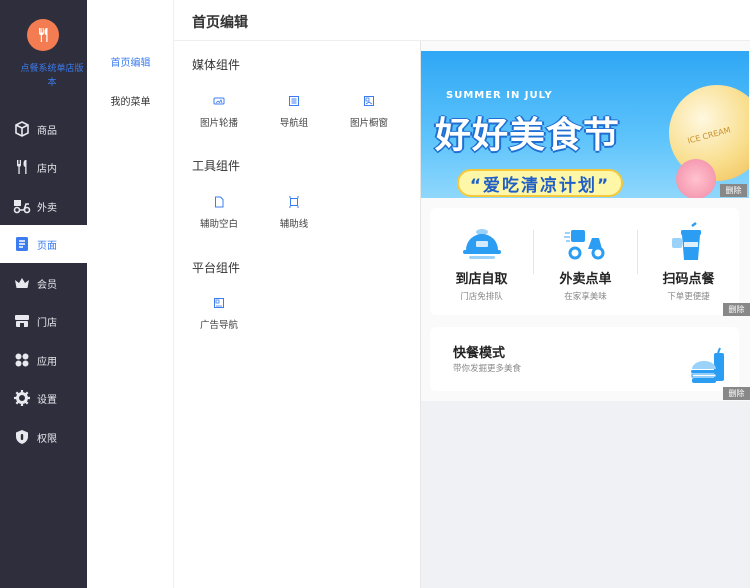  Describe the element at coordinates (219, 314) in the screenshot. I see `component-ad-nav: 广告导航` at that location.